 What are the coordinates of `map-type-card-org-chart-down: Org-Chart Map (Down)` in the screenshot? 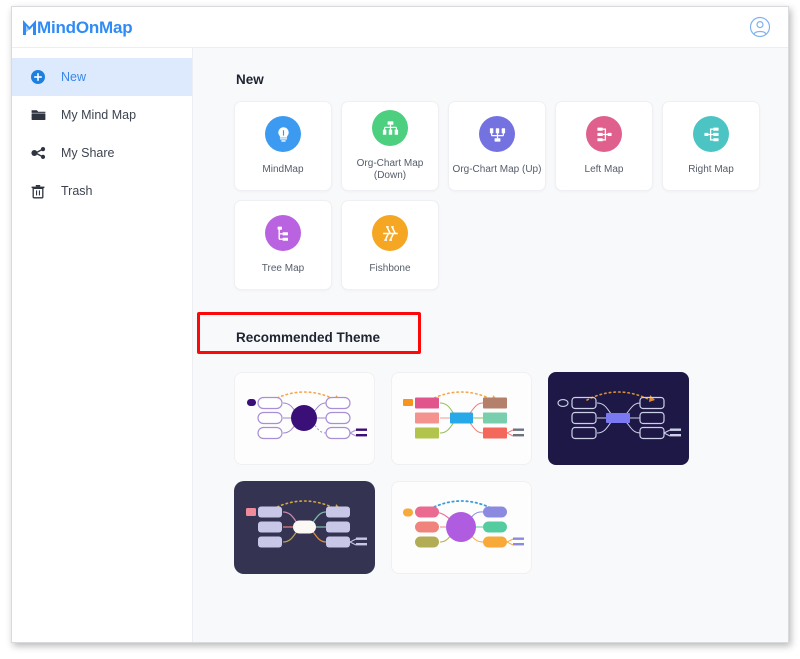 It's located at (390, 146).